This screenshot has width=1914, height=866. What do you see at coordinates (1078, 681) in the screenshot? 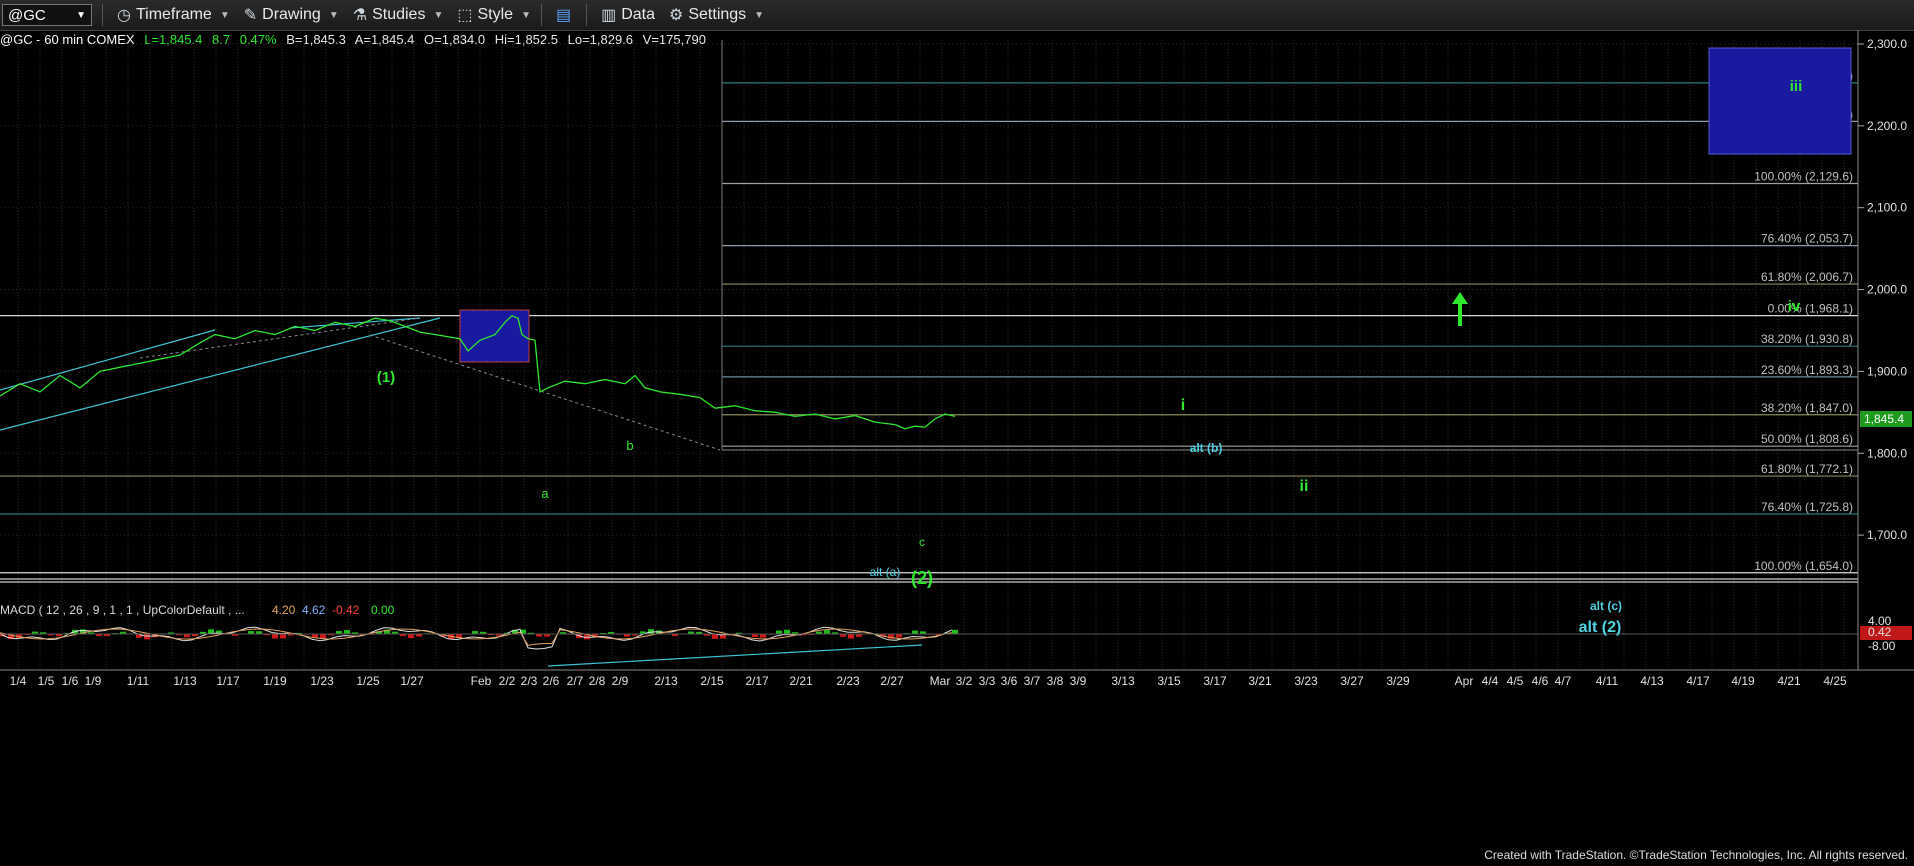
I see `date-tick-label: 3/9` at bounding box center [1078, 681].